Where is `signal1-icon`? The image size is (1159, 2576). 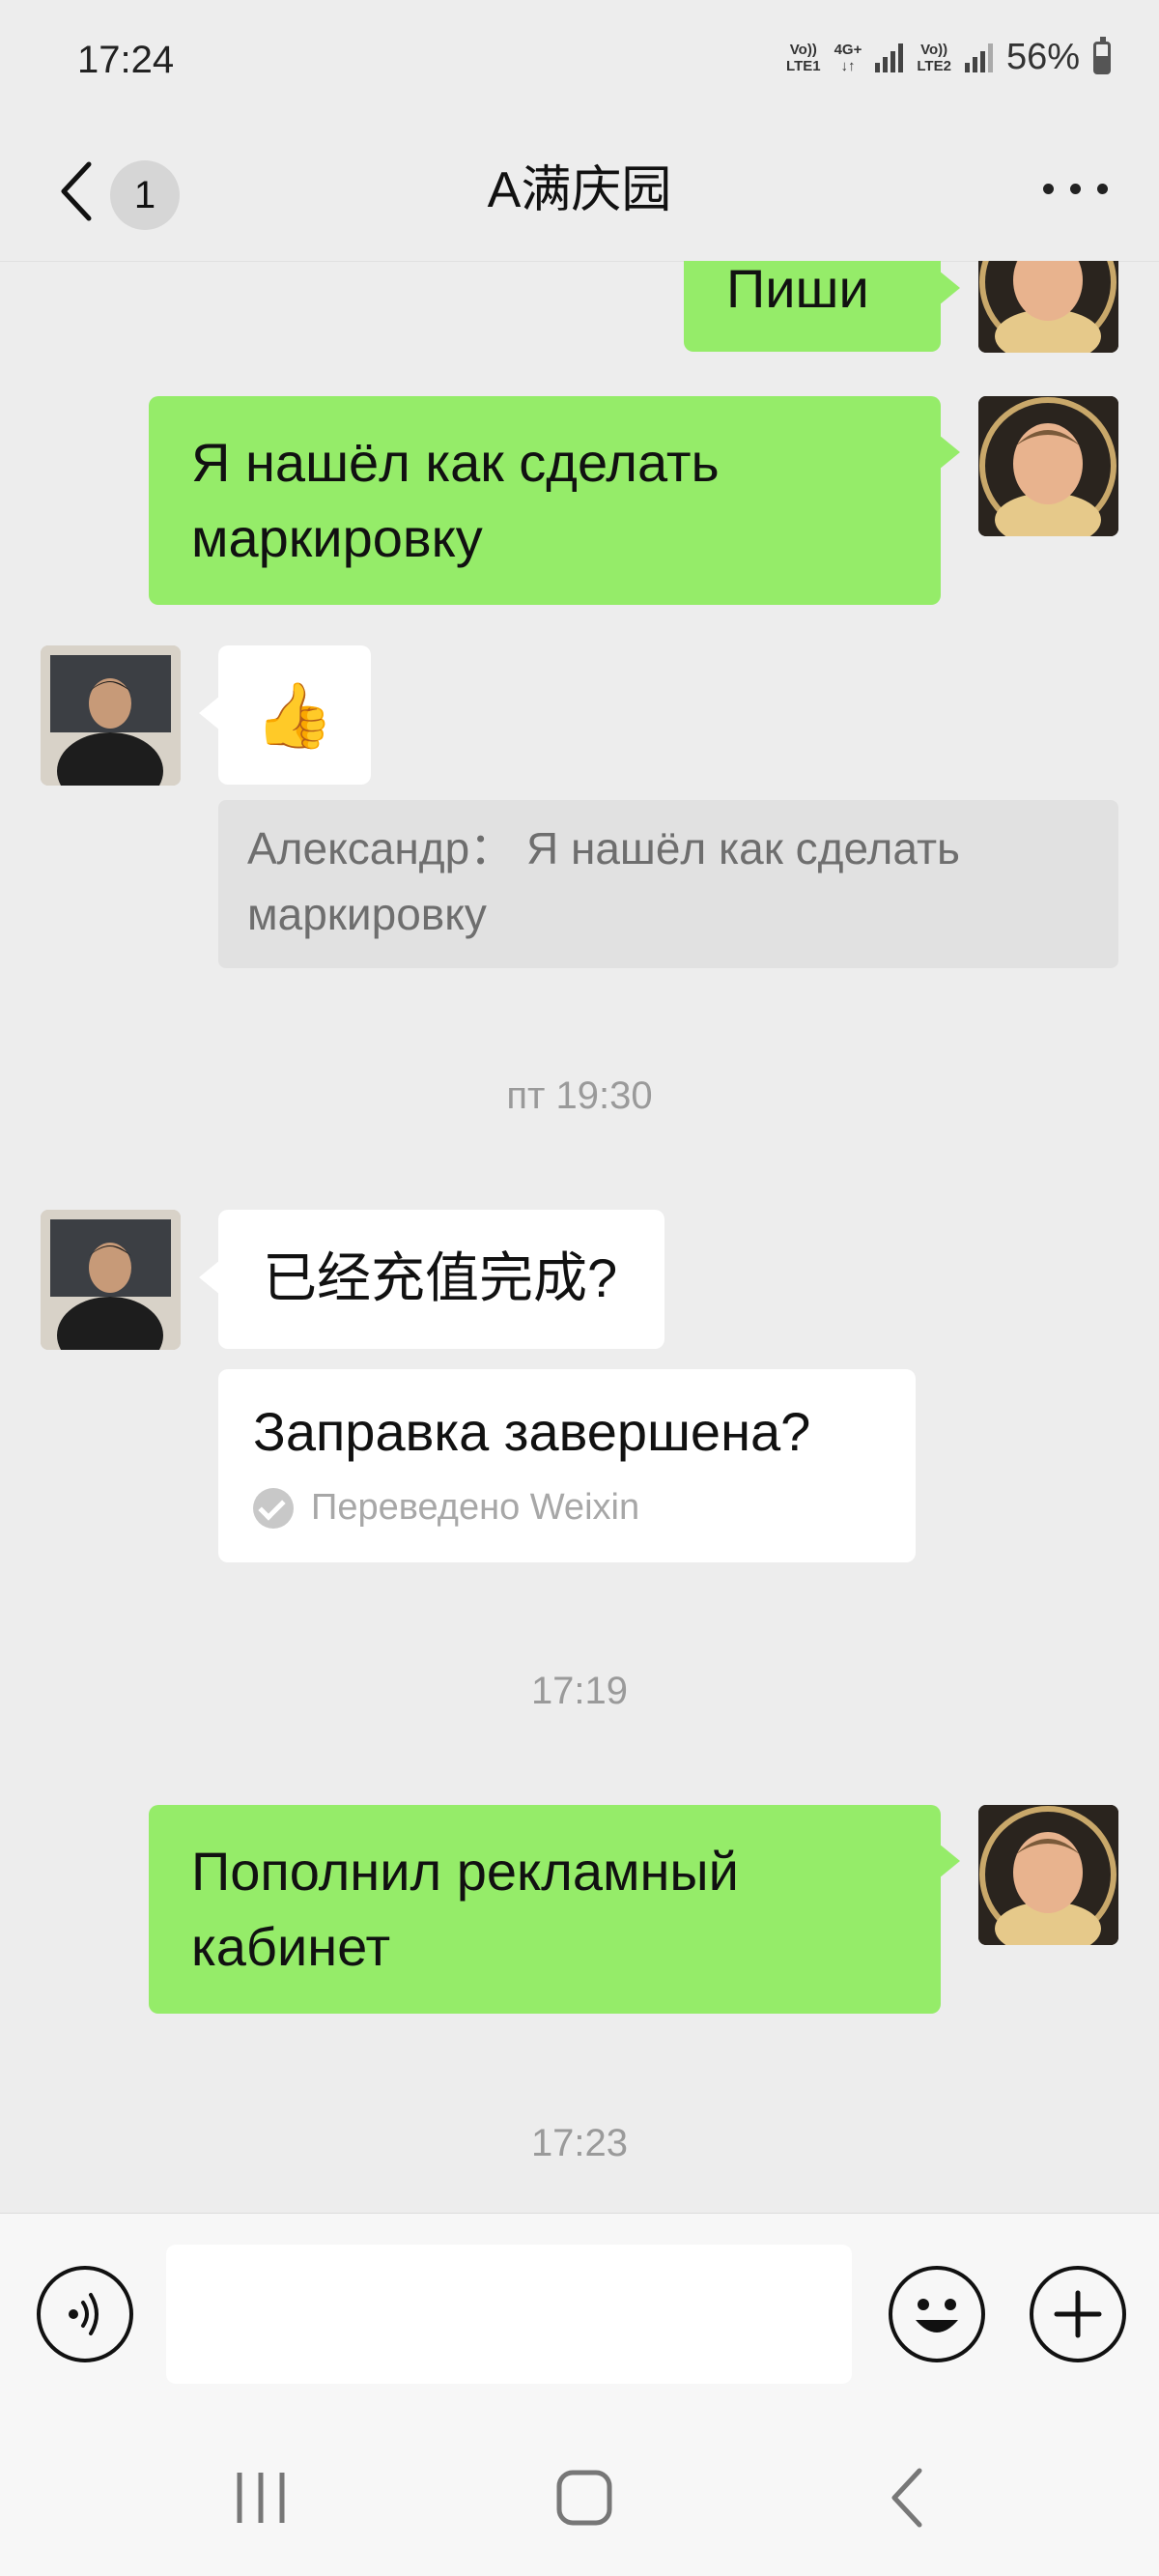 signal1-icon is located at coordinates (890, 58).